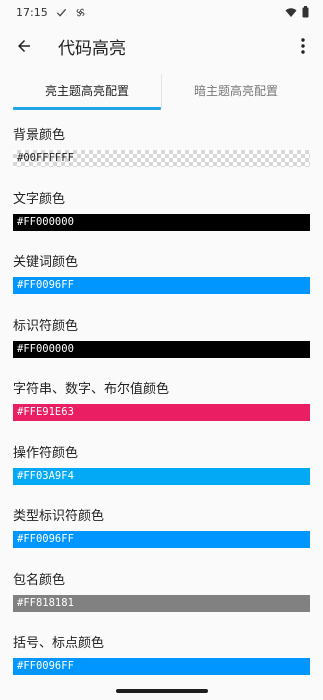 The image size is (323, 700). Describe the element at coordinates (46, 453) in the screenshot. I see `color-label: 操作符颜色` at that location.